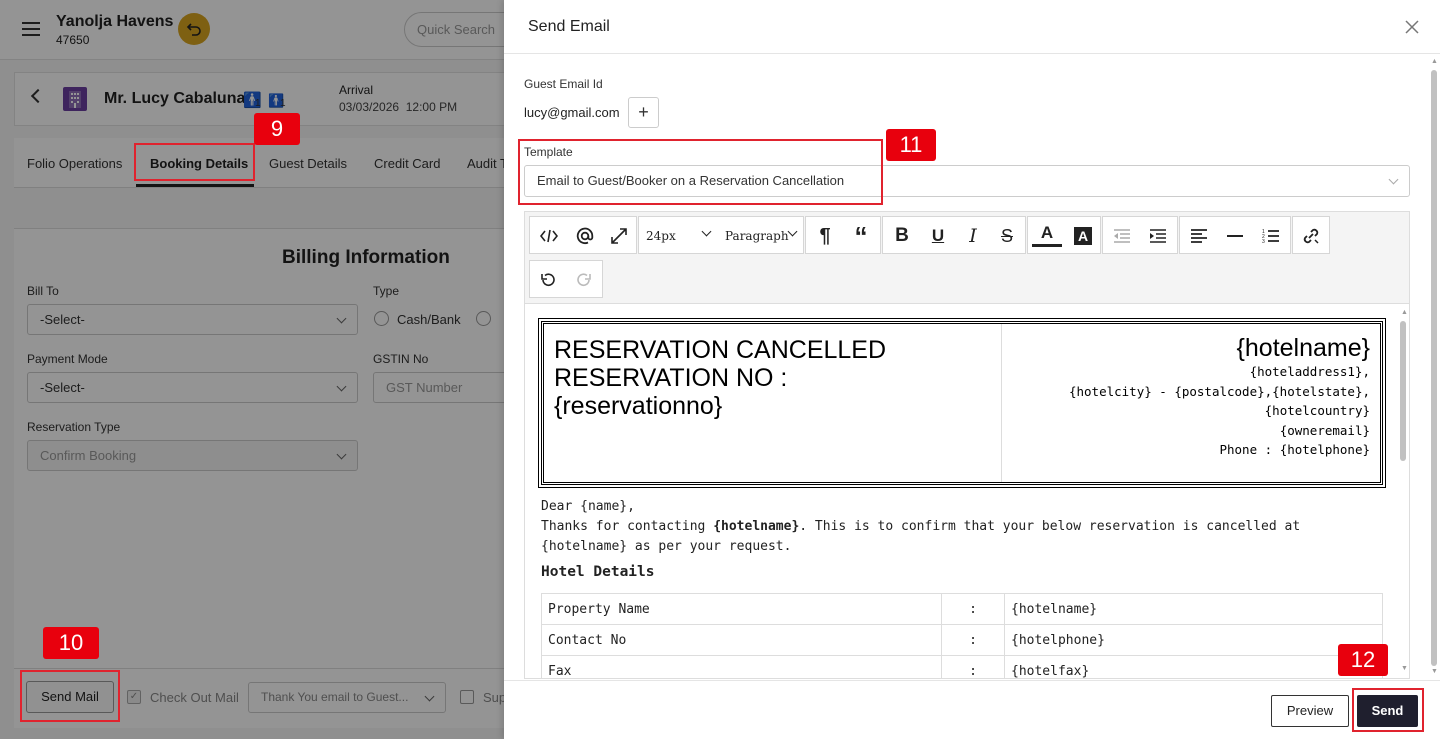  Describe the element at coordinates (1158, 236) in the screenshot. I see `indent-icon` at that location.